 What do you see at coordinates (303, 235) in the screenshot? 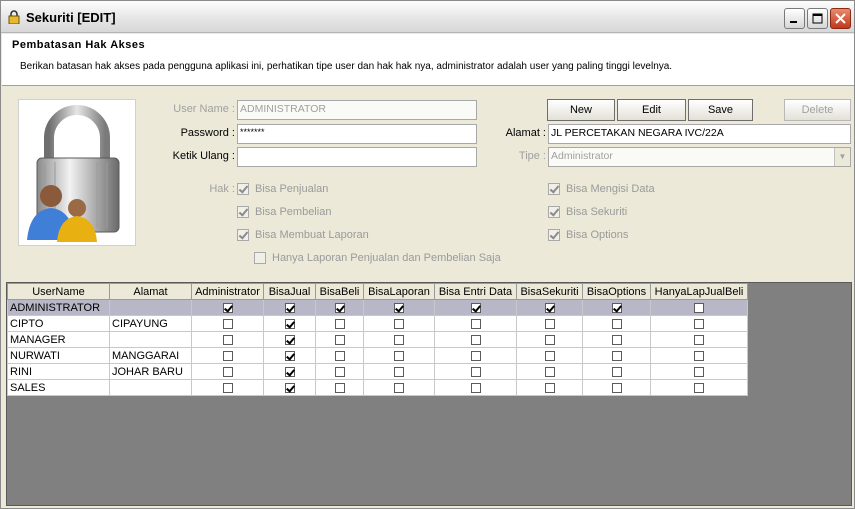
I see `checkbox-bisa-membuat-laporan: Bisa Membuat Laporan` at bounding box center [303, 235].